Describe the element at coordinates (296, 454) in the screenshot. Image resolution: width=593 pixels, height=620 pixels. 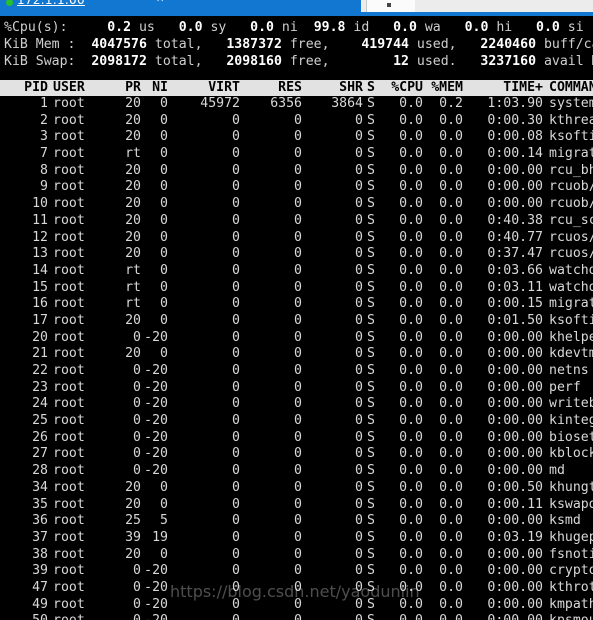
I see `table-row: 27root0-20000S0.00.00:00.00kblockd` at that location.